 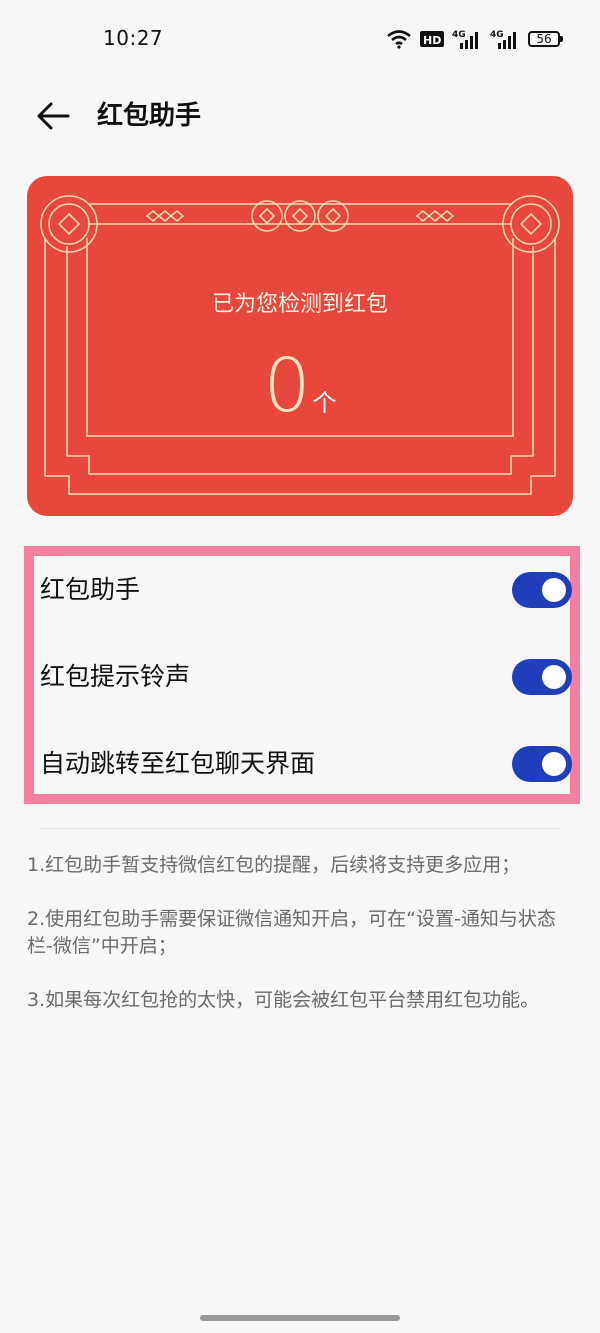 What do you see at coordinates (287, 386) in the screenshot?
I see `count-value: 0` at bounding box center [287, 386].